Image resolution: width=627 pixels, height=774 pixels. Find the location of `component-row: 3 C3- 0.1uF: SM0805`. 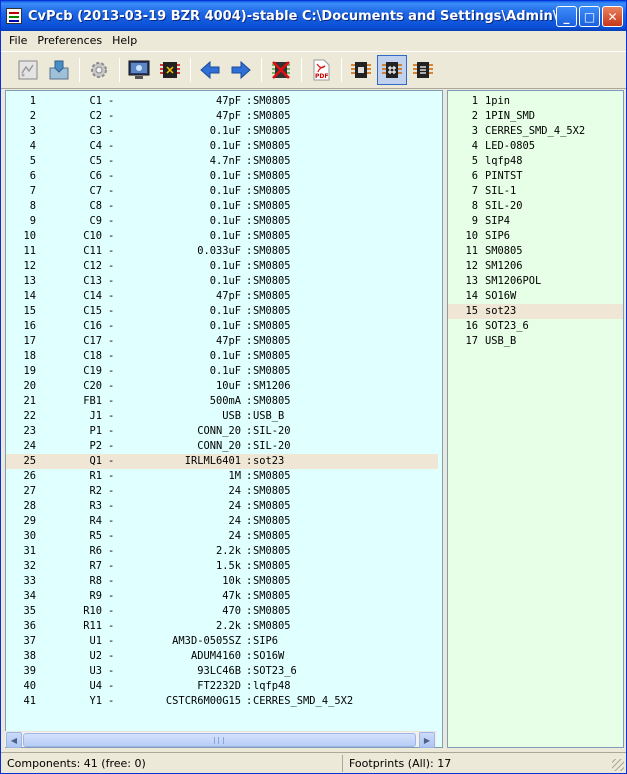

component-row: 3 C3- 0.1uF: SM0805 is located at coordinates (222, 131).